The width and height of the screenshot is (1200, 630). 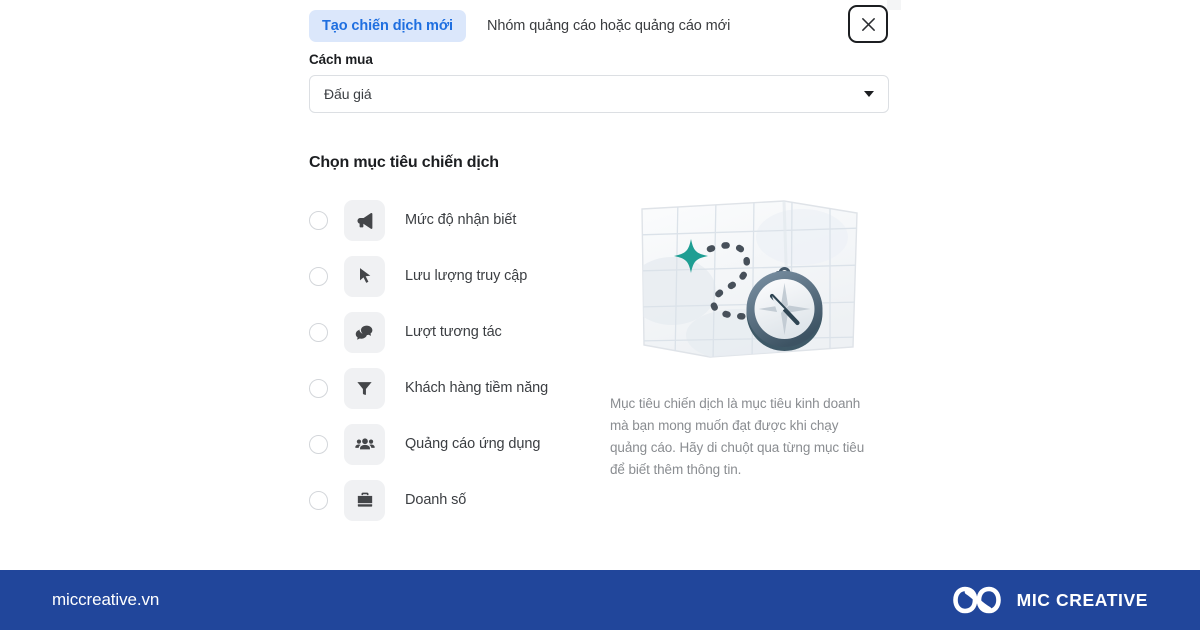 I want to click on objective-row-awareness: Mức độ nhận biết, so click(x=454, y=220).